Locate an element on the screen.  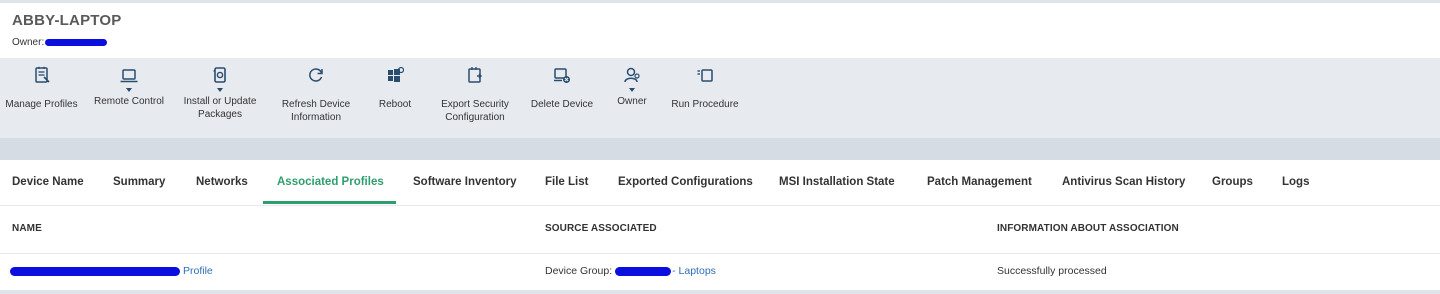
toolbar-divider-band is located at coordinates (720, 149).